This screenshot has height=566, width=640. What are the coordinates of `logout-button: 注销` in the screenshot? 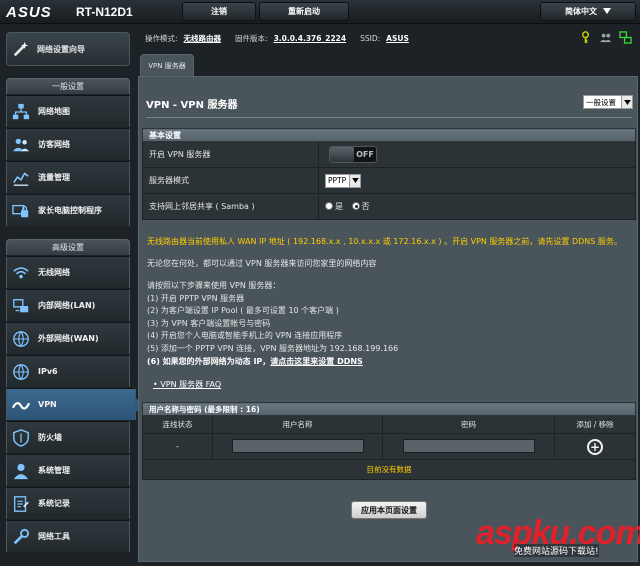 It's located at (219, 11).